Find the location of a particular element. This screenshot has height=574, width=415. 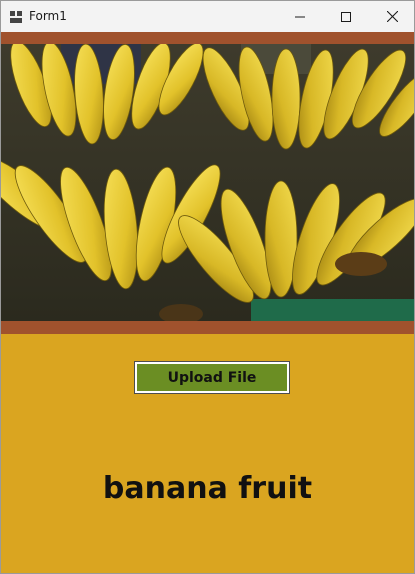

close-button is located at coordinates (391, 16).